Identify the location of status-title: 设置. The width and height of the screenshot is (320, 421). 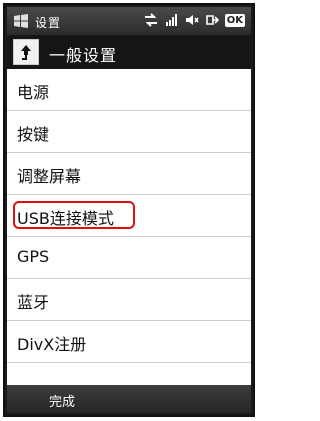
(48, 23).